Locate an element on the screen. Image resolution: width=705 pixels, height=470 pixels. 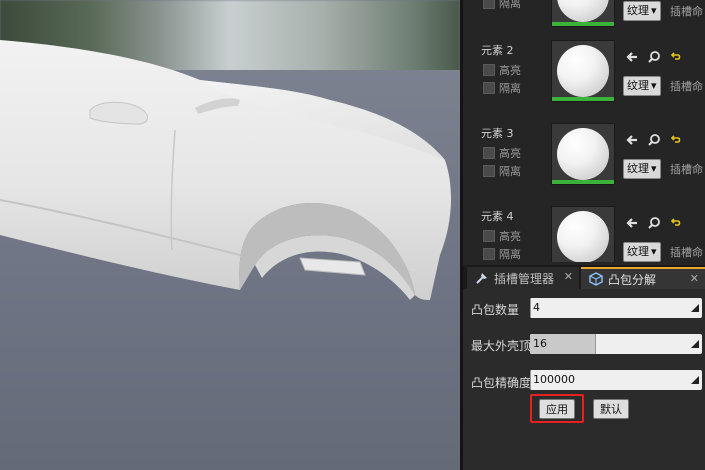
panel-tab-bar: 插槽管理器 ✕ 凸包分解 ✕ is located at coordinates (584, 277).